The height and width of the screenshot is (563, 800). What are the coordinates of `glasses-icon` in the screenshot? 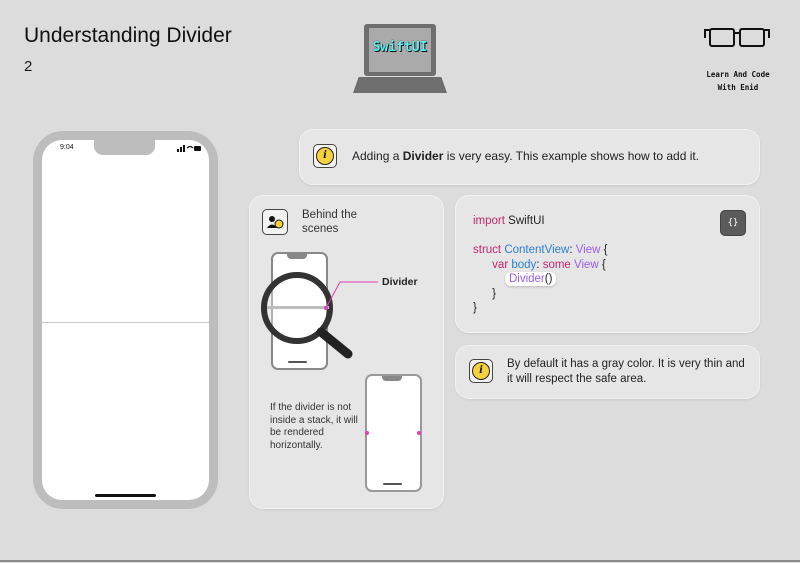 It's located at (737, 37).